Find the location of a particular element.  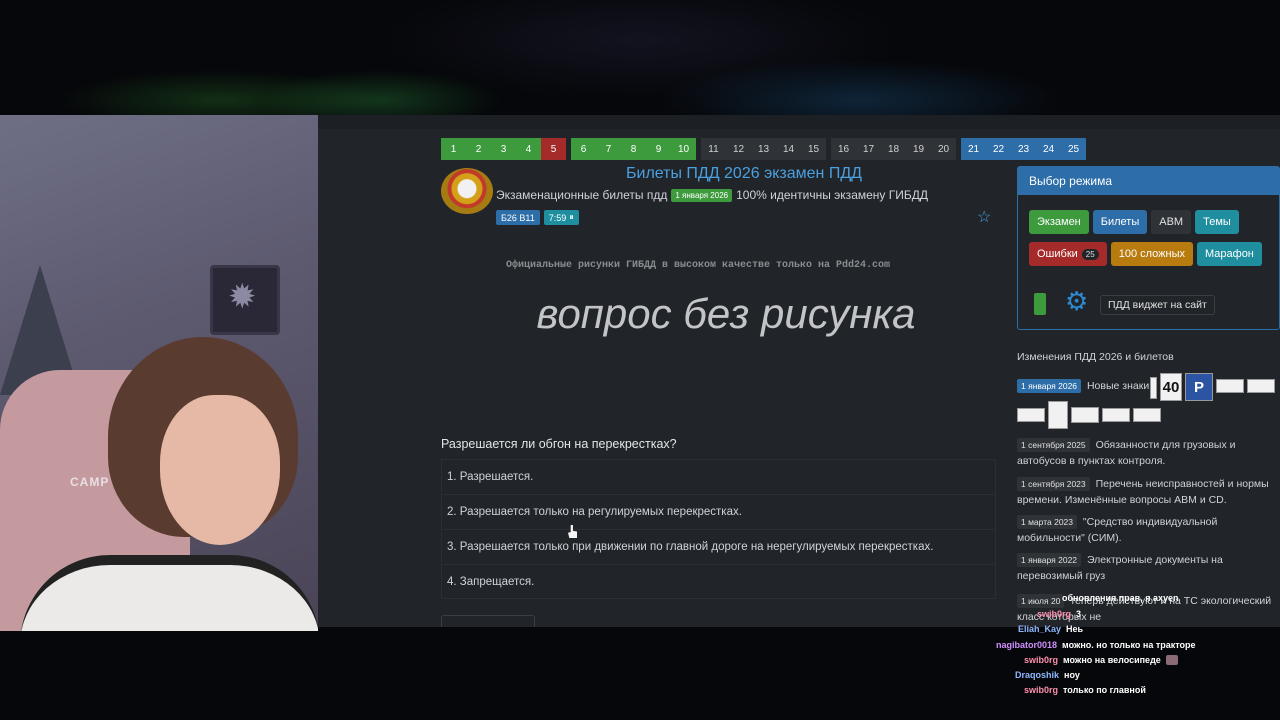

ticket-button: 22 is located at coordinates (998, 149).